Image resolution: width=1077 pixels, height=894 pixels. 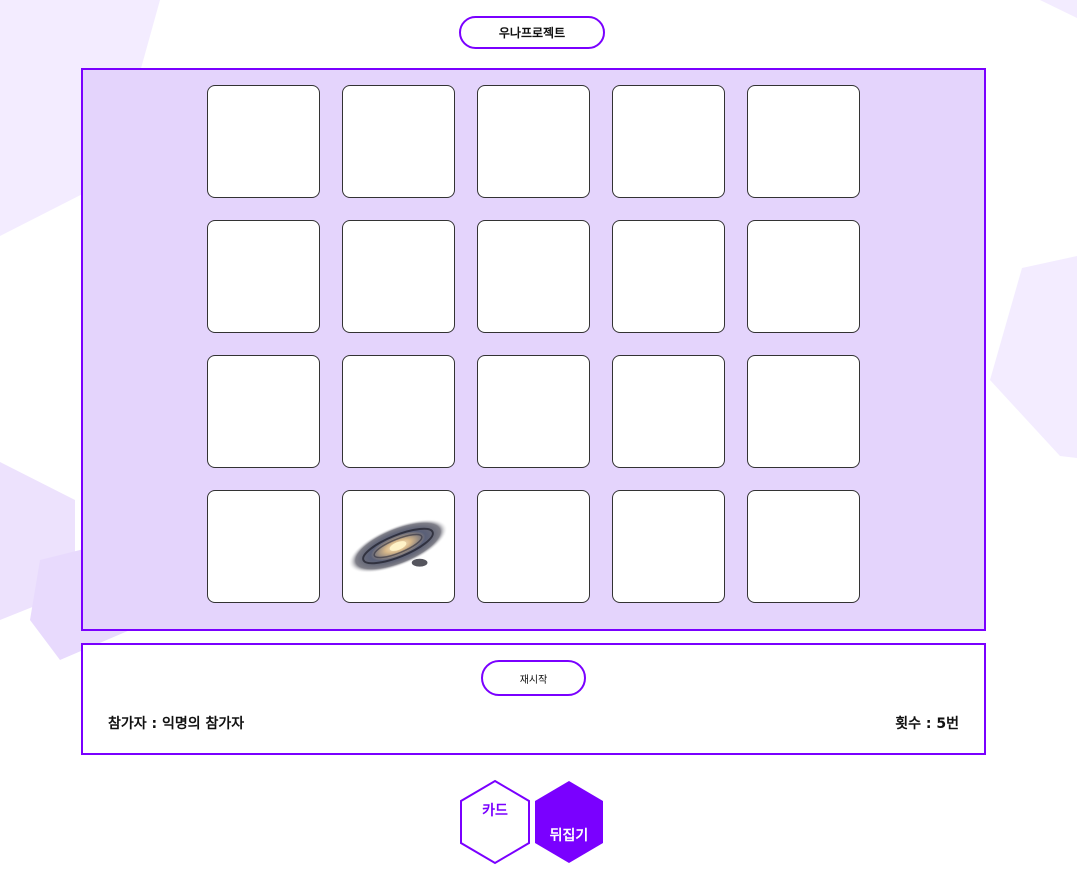 I want to click on logo-text-card: 카드, so click(x=495, y=811).